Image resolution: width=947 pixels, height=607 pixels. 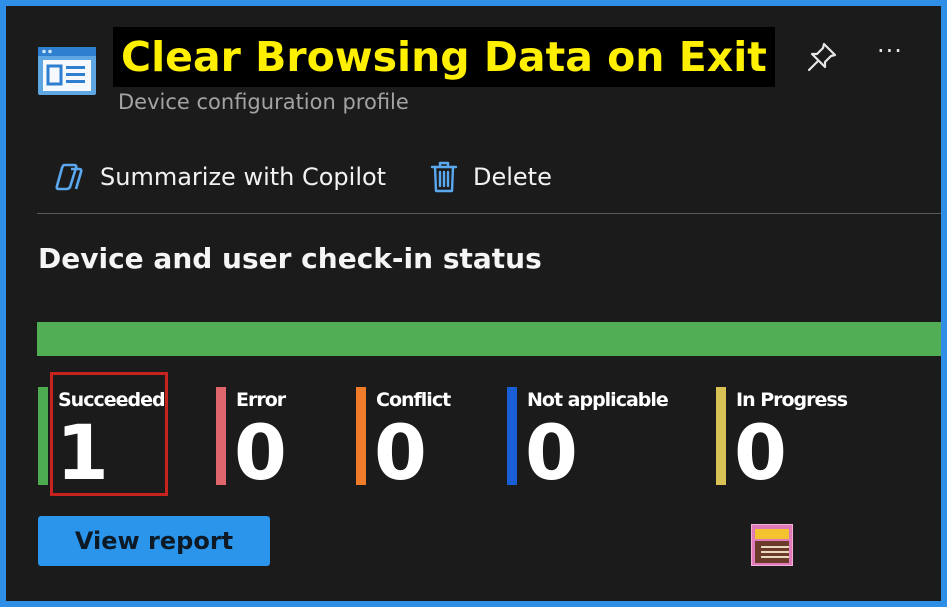 What do you see at coordinates (489, 339) in the screenshot?
I see `status-progress-bar` at bounding box center [489, 339].